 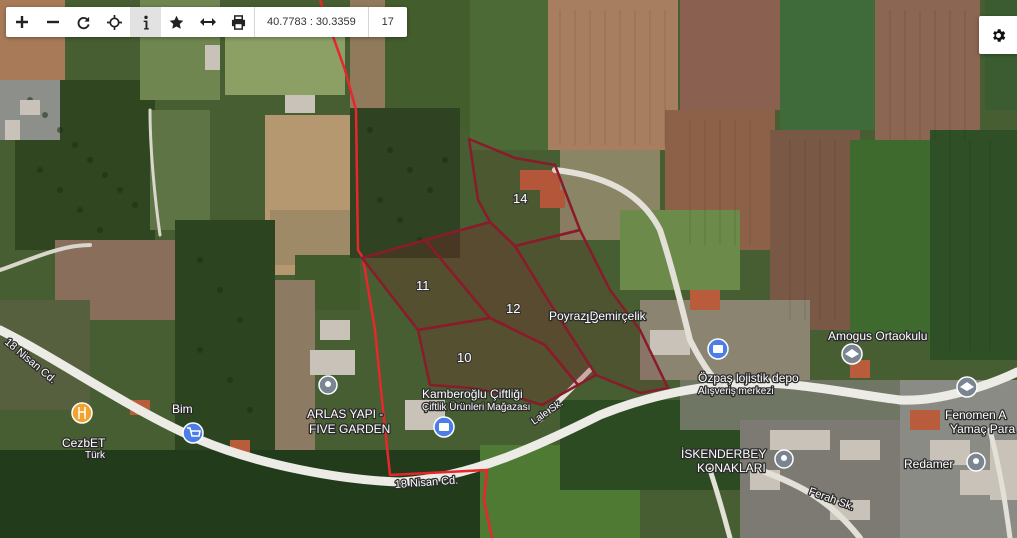 What do you see at coordinates (328, 385) in the screenshot?
I see `location-pin-icon` at bounding box center [328, 385].